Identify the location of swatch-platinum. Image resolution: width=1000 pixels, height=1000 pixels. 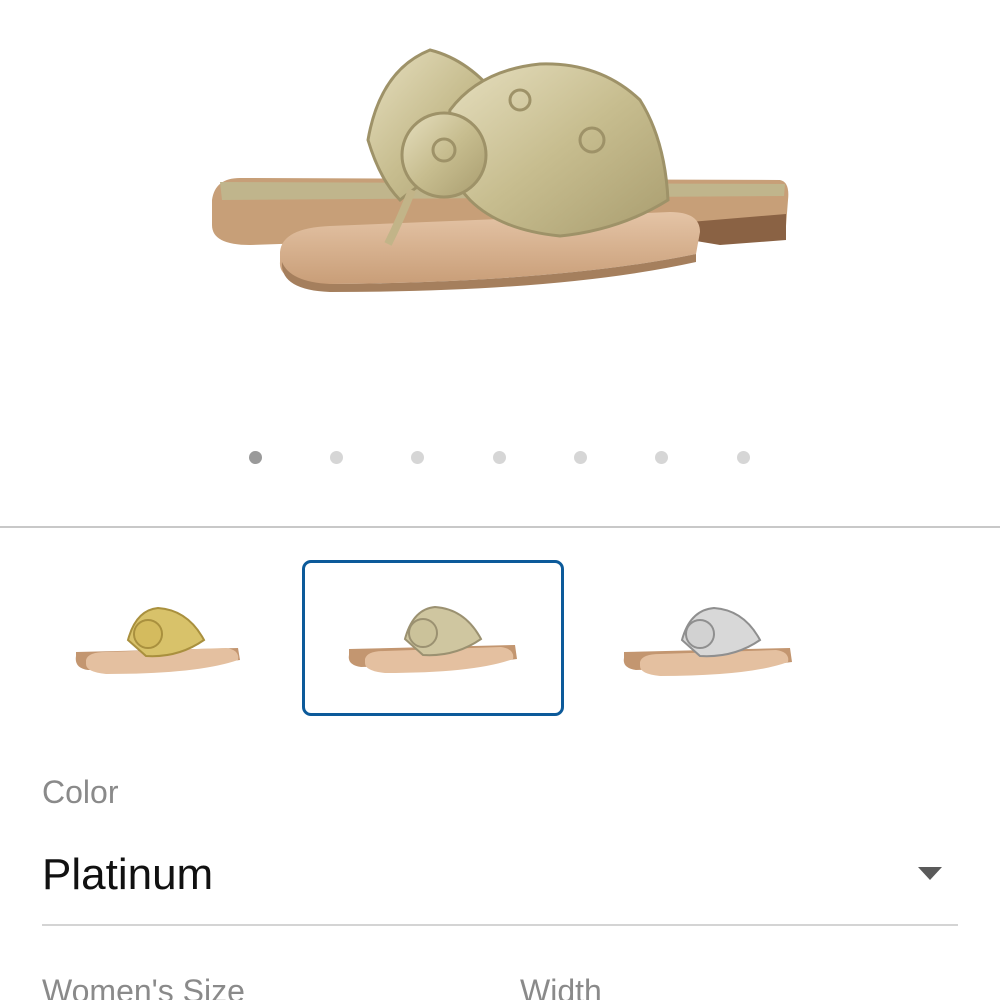
(433, 638).